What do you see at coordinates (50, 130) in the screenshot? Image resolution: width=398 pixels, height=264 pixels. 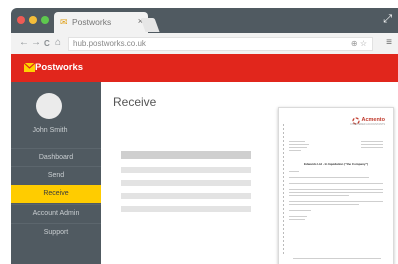 I see `user-name: John Smith` at bounding box center [50, 130].